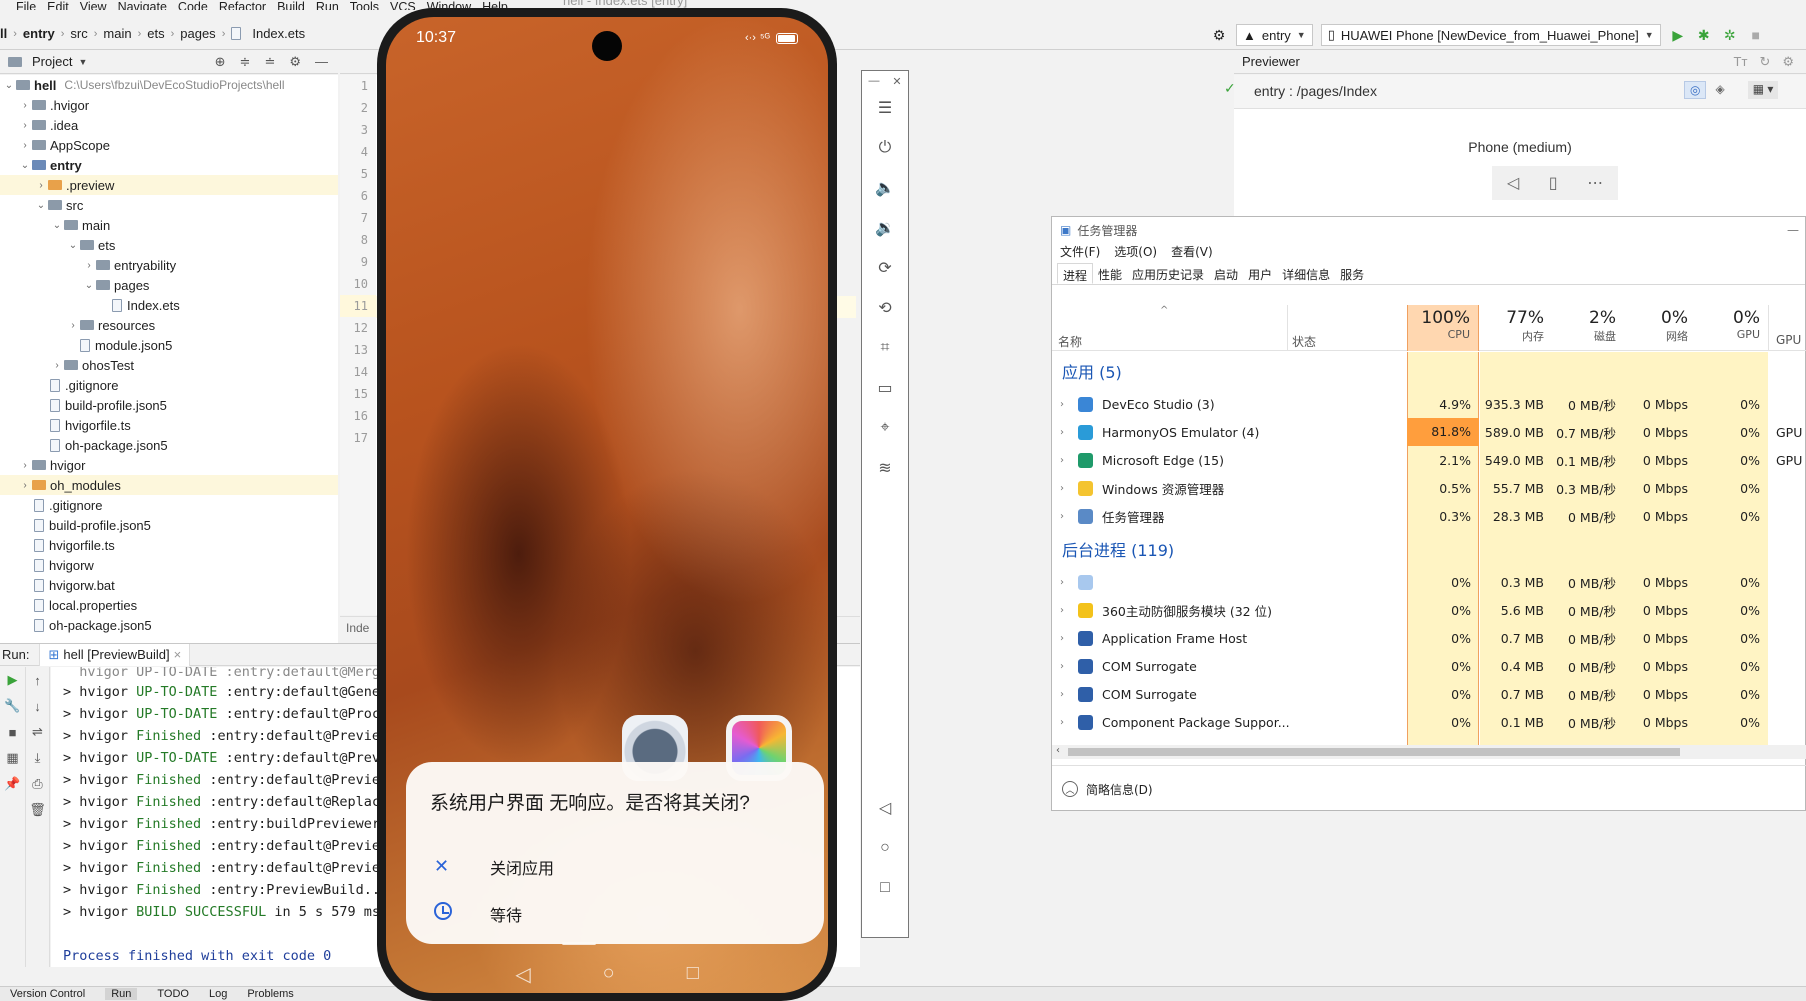  What do you see at coordinates (1516, 328) in the screenshot?
I see `column-memory: 77% 内存` at bounding box center [1516, 328].